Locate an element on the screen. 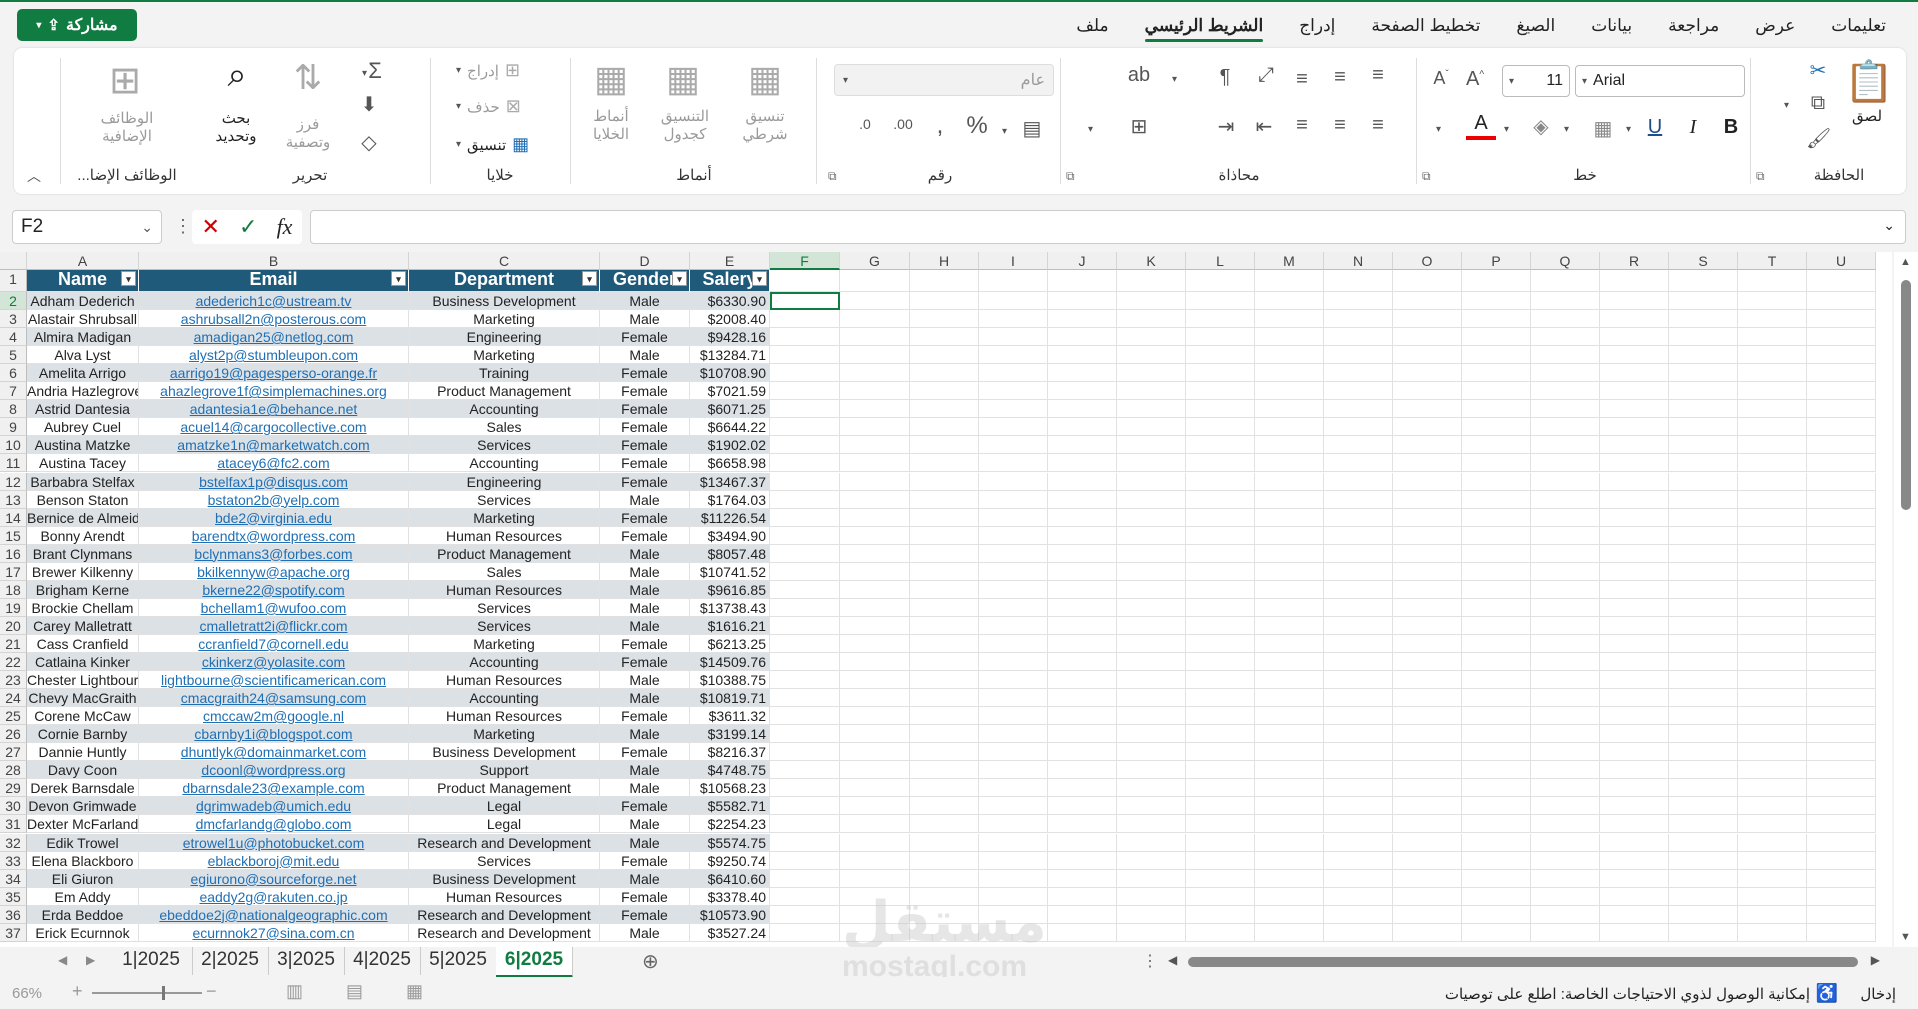 The width and height of the screenshot is (1918, 1009). email-link: ccranfield7@cornell.edu is located at coordinates (273, 644).